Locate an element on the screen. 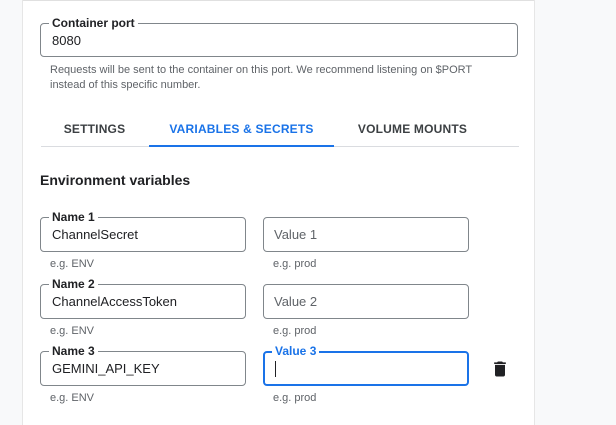 The image size is (616, 425). env-name-2-value: ChannelAccessToken is located at coordinates (114, 301).